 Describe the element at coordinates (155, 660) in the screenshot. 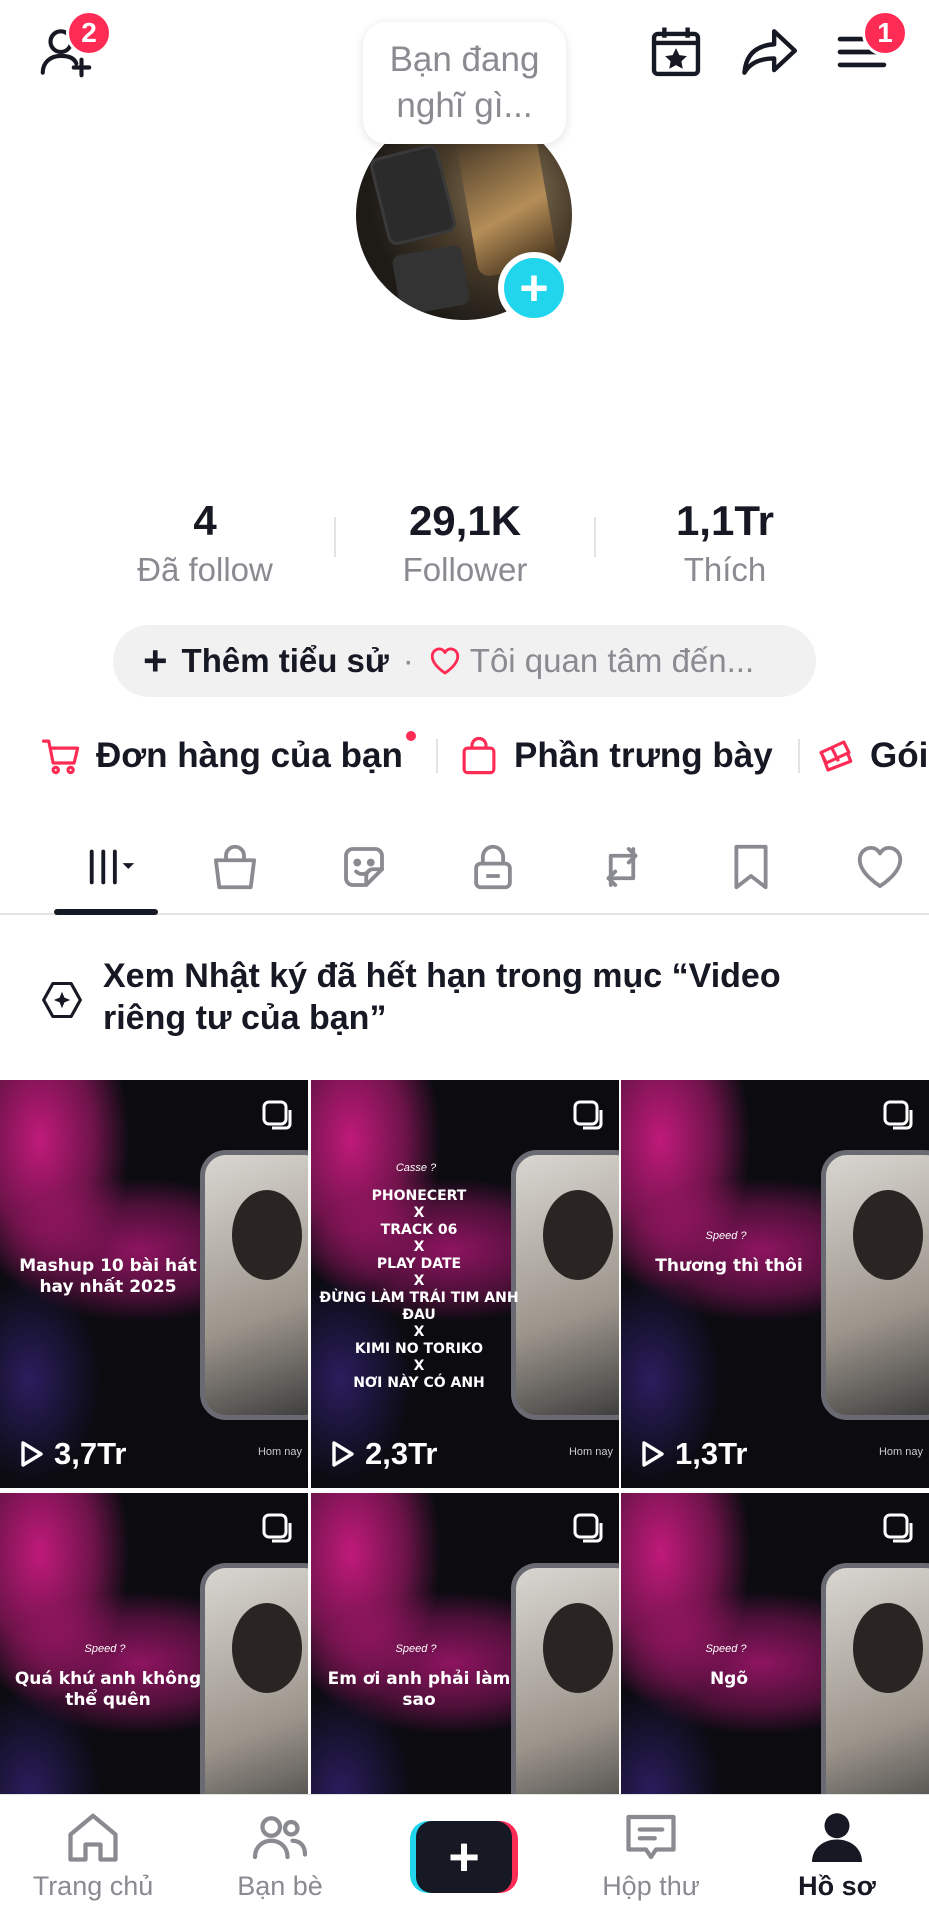

I see `plus-icon: +` at that location.